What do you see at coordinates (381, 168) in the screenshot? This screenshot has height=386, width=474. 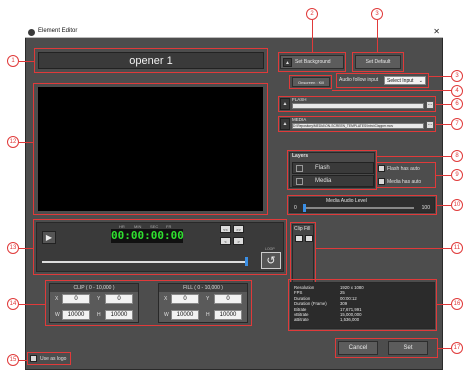 I see `flash-auto-checkbox` at bounding box center [381, 168].